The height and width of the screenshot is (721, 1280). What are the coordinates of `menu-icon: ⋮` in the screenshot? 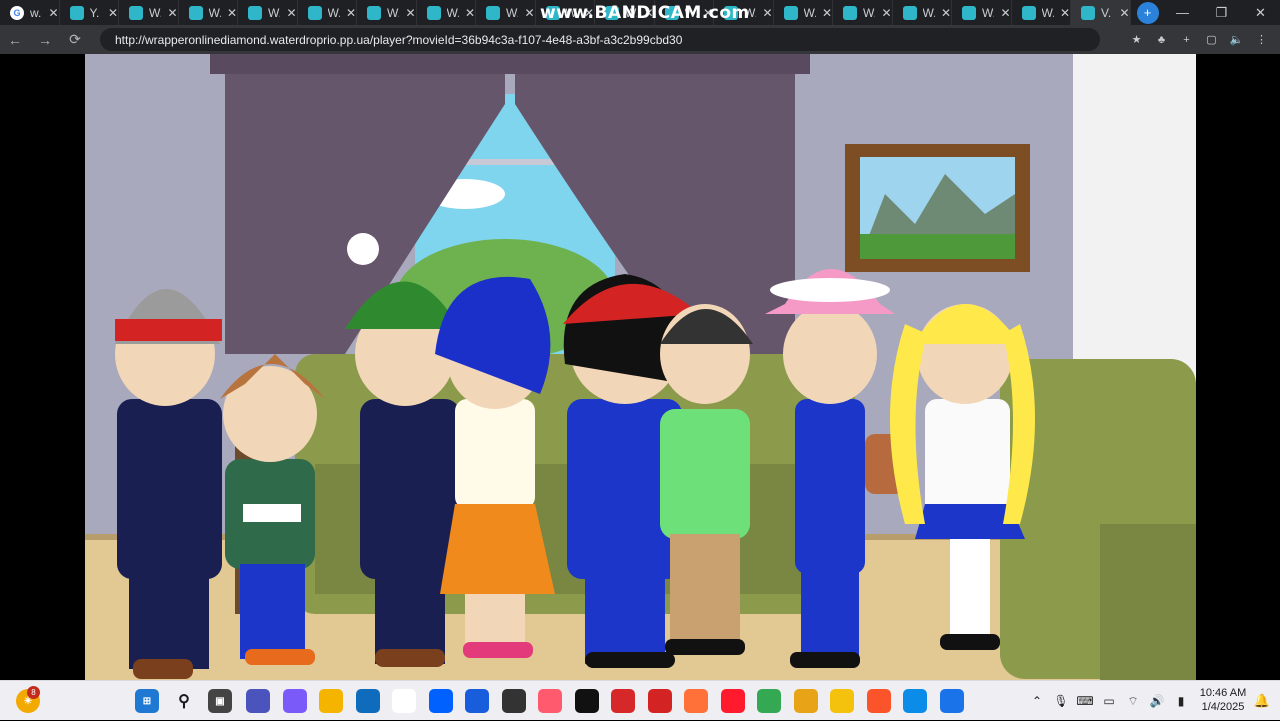 It's located at (1261, 39).